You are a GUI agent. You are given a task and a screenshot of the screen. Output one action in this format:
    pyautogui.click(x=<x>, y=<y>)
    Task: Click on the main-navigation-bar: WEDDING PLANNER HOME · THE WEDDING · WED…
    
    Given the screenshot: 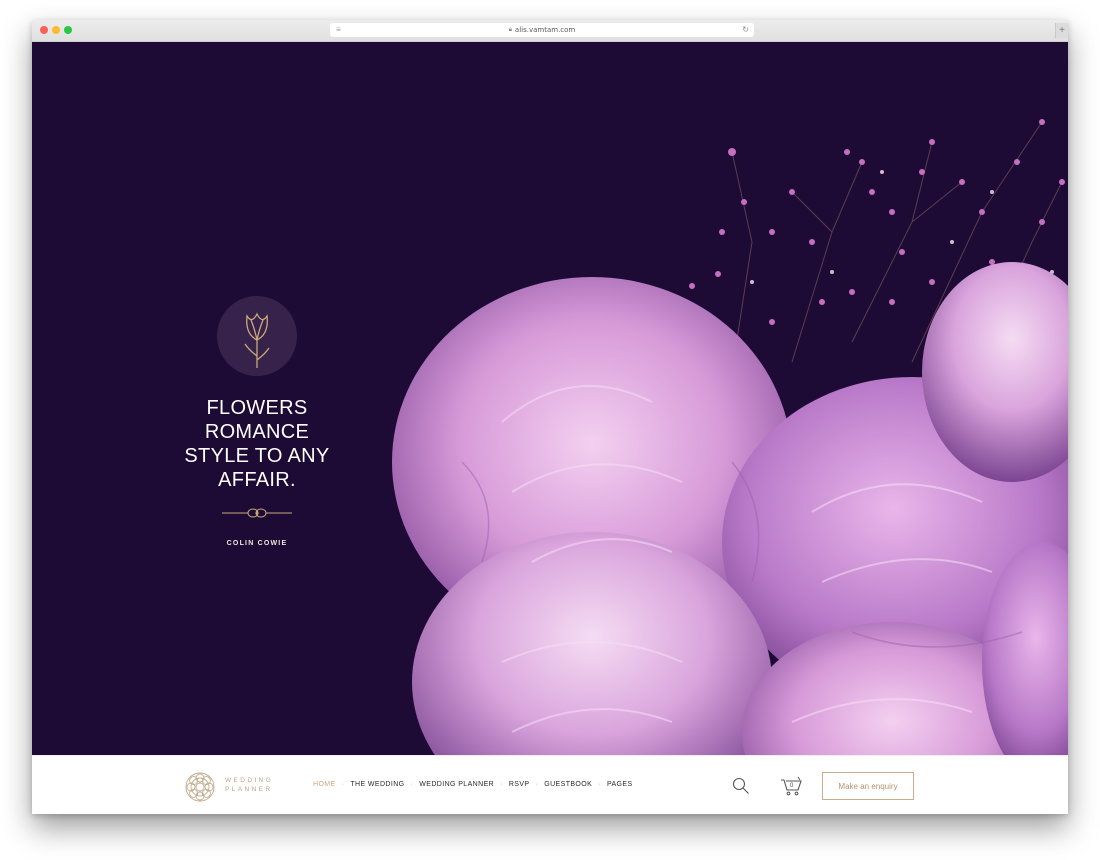 What is the action you would take?
    pyautogui.click(x=550, y=784)
    